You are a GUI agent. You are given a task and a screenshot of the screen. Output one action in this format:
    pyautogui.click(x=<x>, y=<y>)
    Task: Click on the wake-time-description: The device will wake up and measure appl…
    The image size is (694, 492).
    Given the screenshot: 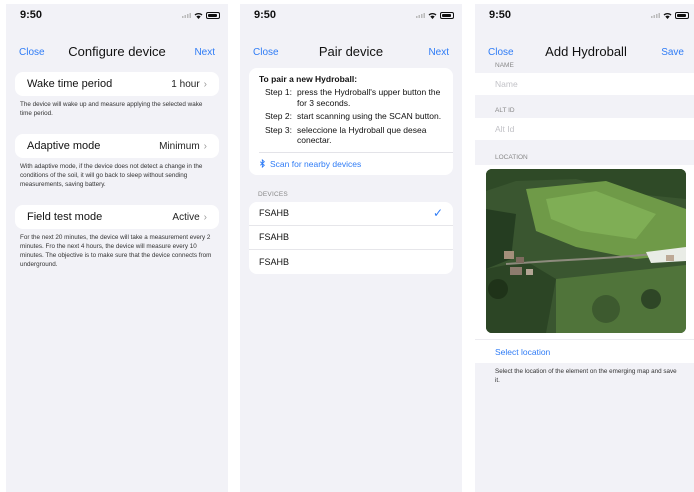 What is the action you would take?
    pyautogui.click(x=111, y=109)
    